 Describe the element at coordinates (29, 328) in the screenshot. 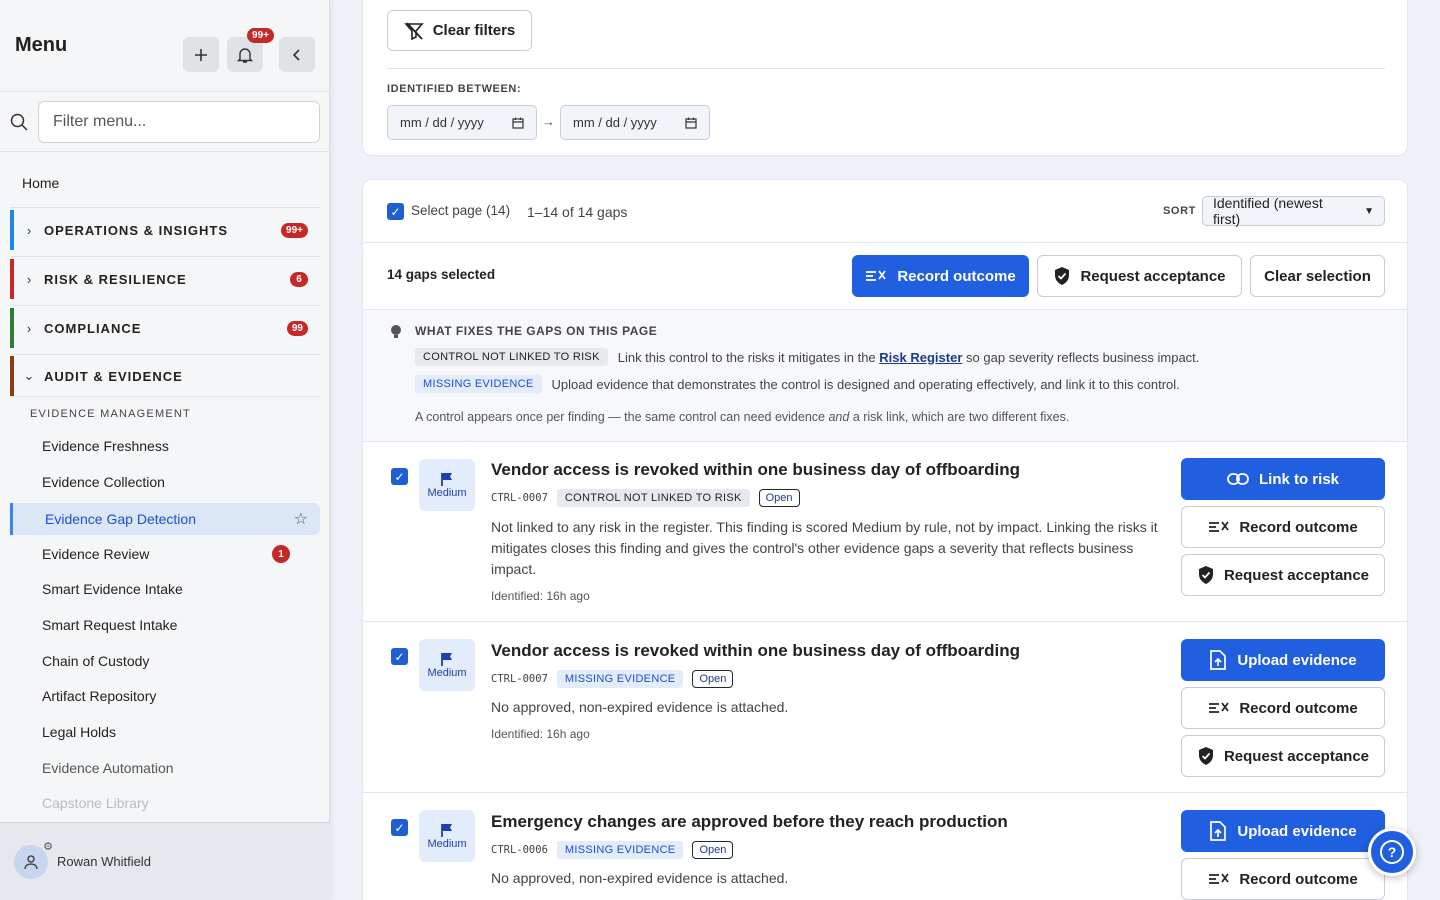

I see `chevron-right-icon: ›` at that location.